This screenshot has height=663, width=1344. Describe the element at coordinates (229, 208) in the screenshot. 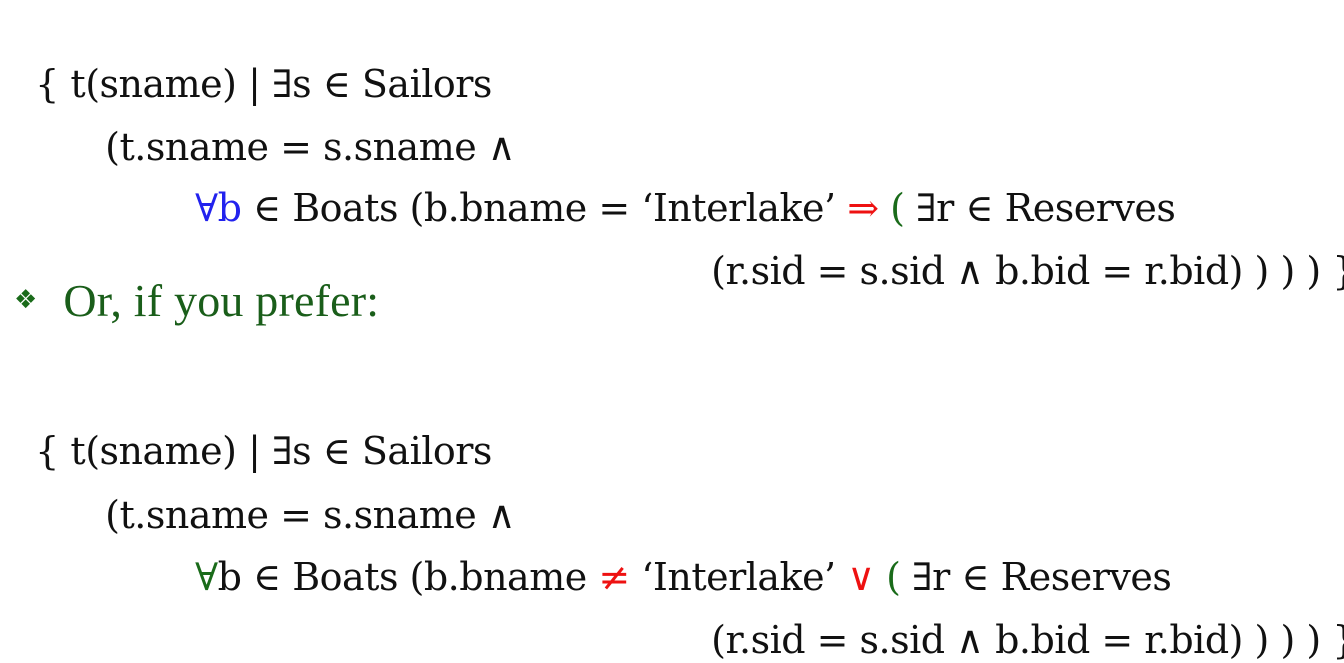

I see `query1-boat-variable: b` at that location.